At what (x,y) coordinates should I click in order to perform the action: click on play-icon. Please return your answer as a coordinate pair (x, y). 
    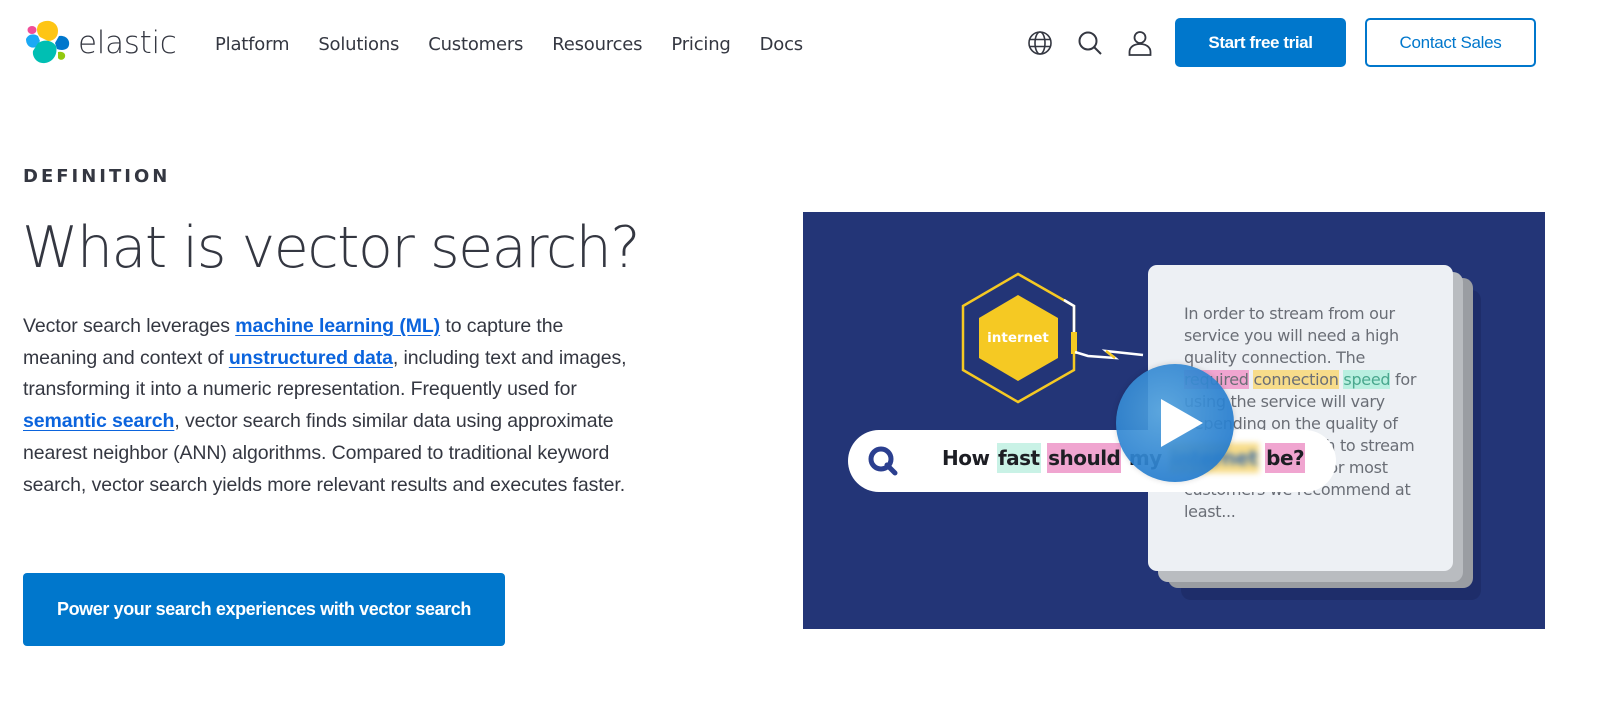
    Looking at the image, I should click on (1182, 423).